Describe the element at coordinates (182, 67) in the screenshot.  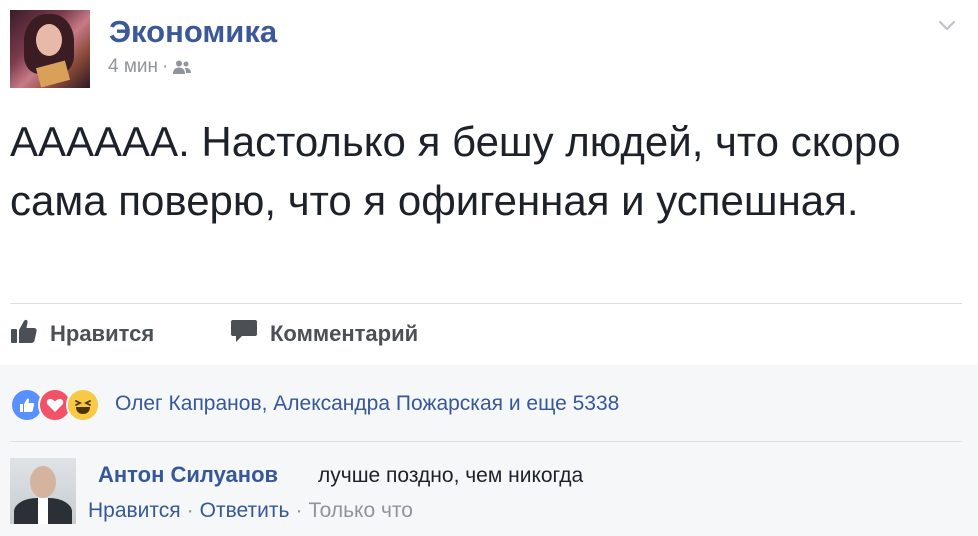
I see `friends-icon` at that location.